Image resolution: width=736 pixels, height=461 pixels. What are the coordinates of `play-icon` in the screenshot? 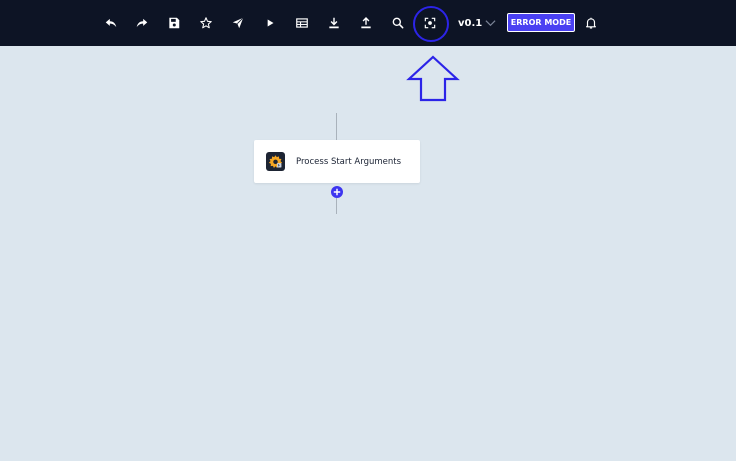 It's located at (270, 23).